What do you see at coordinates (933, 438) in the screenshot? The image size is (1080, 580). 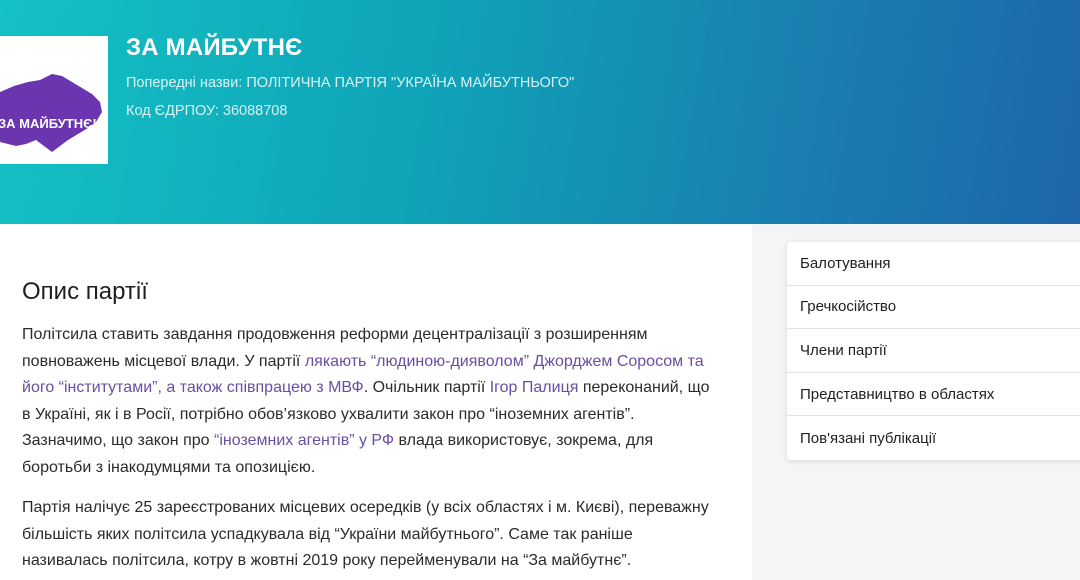 I see `sidebar-item-related-publications: Пов'язані публікації` at bounding box center [933, 438].